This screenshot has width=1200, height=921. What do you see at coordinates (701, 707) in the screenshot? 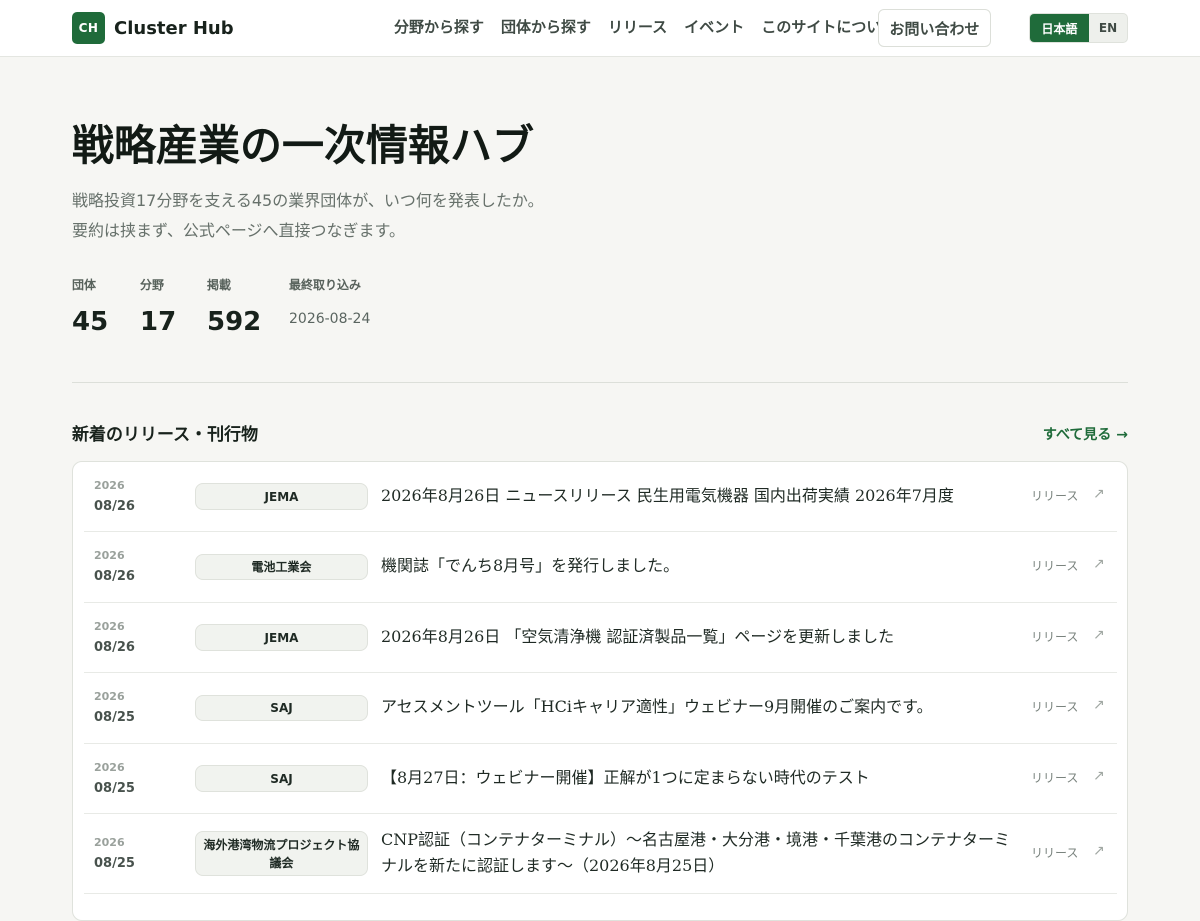
I see `release-title: アセスメントツール「HCiキャリア適性」ウェビナー9月開催のご案内です。` at bounding box center [701, 707].